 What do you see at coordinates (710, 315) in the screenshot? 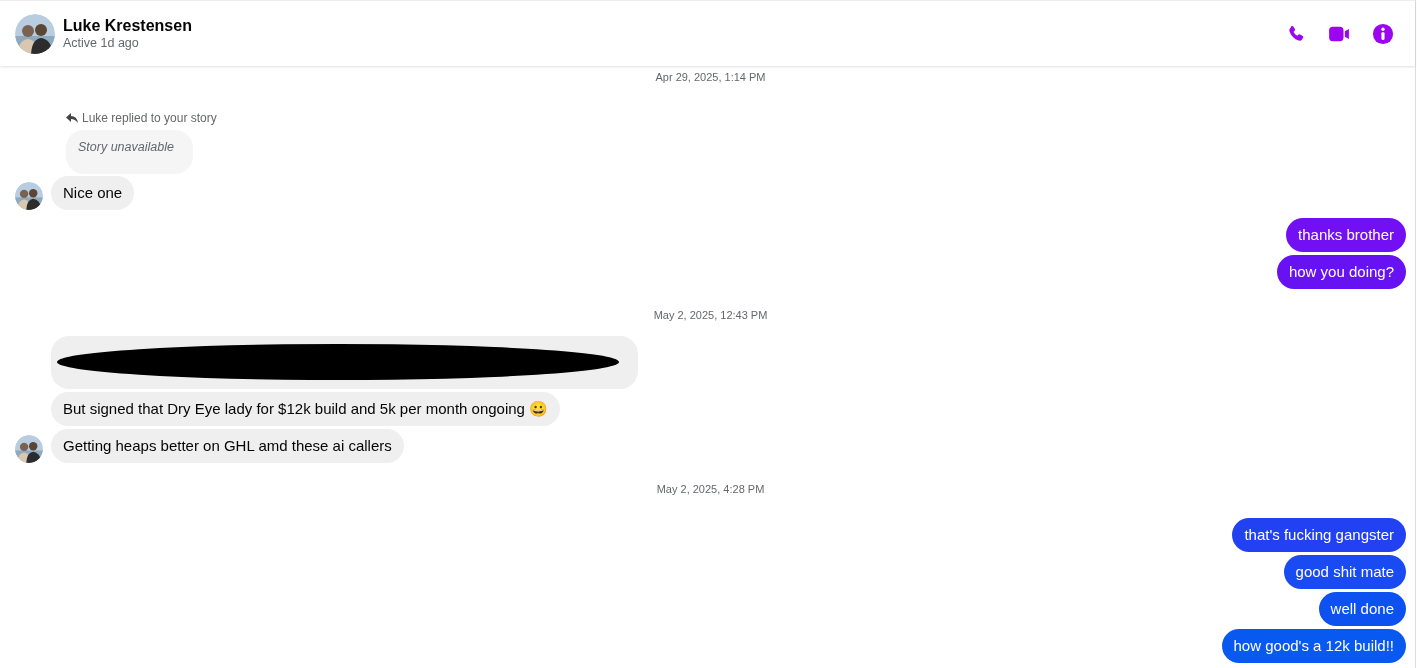
I see `timestamp: May 2, 2025, 12:43 PM` at bounding box center [710, 315].